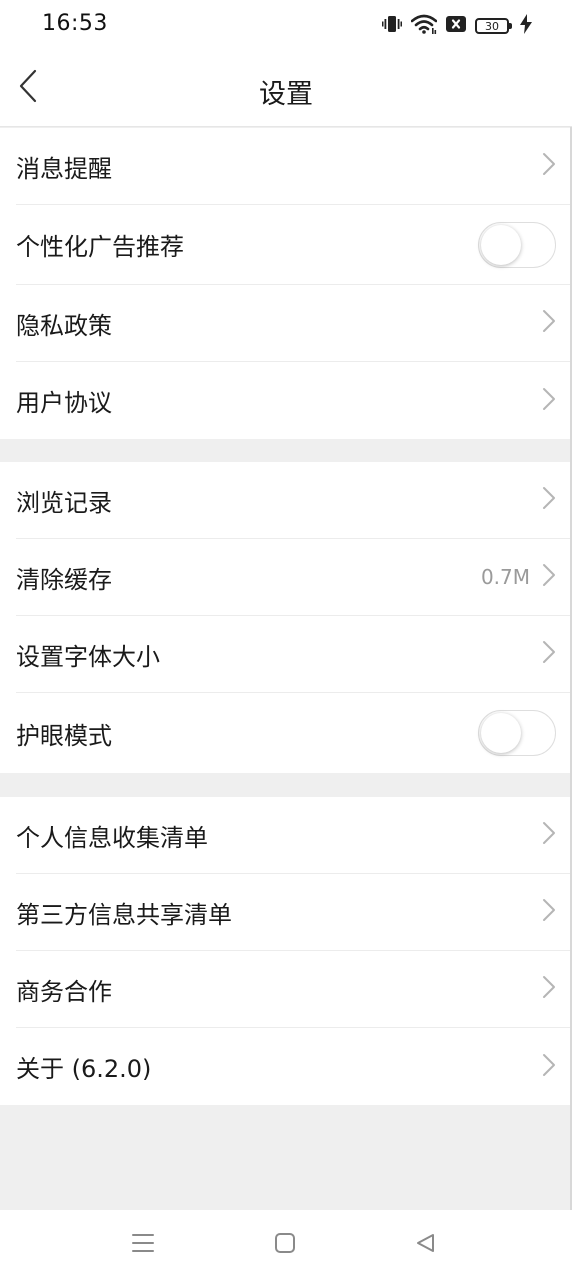 This screenshot has width=572, height=1280. I want to click on personalized-ads-toggle, so click(517, 244).